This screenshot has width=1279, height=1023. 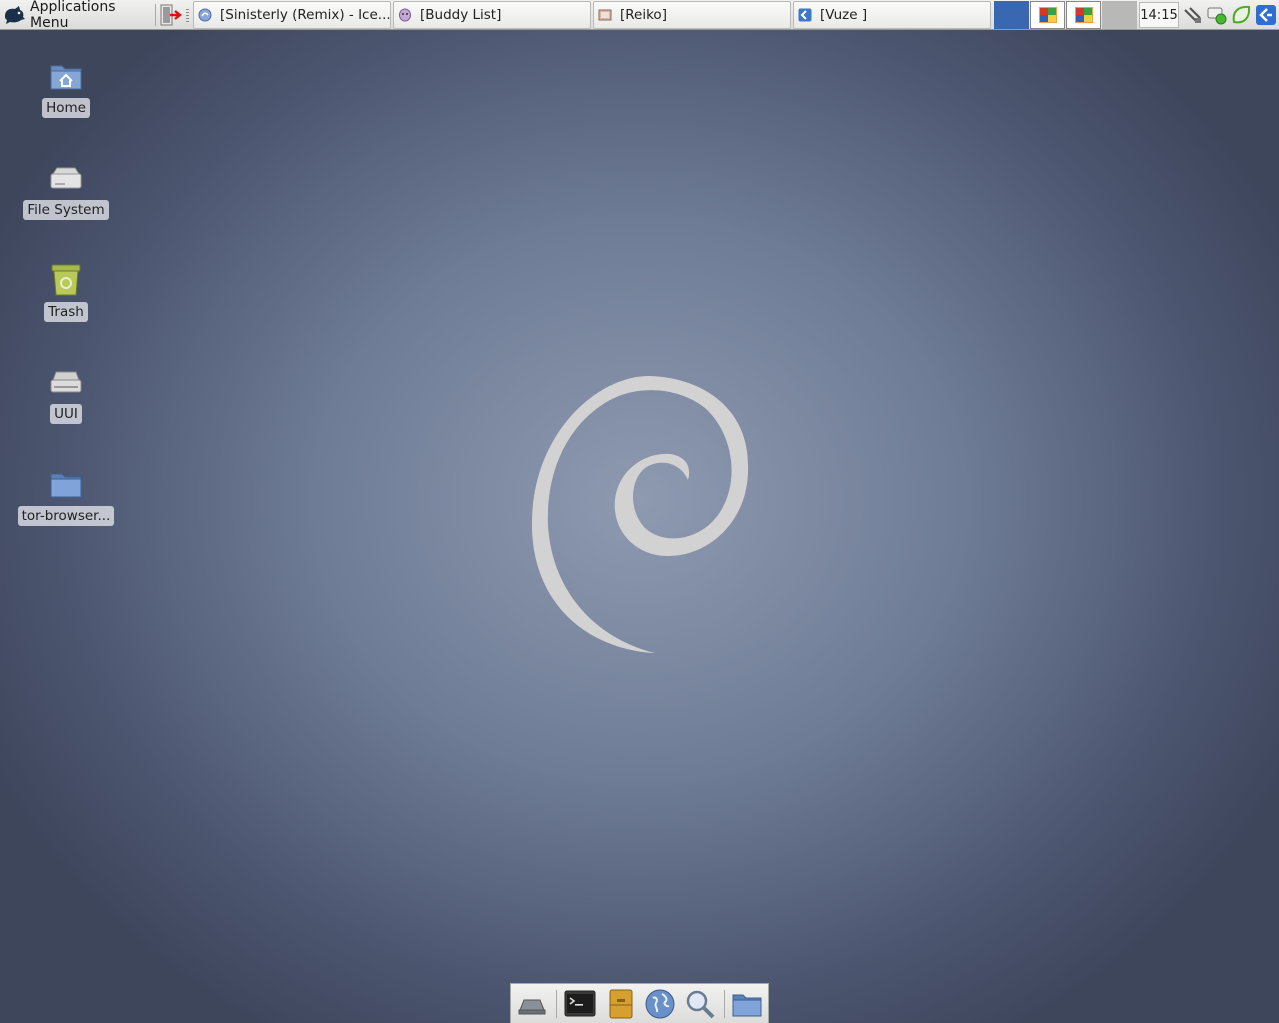 What do you see at coordinates (580, 1004) in the screenshot?
I see `terminal-icon` at bounding box center [580, 1004].